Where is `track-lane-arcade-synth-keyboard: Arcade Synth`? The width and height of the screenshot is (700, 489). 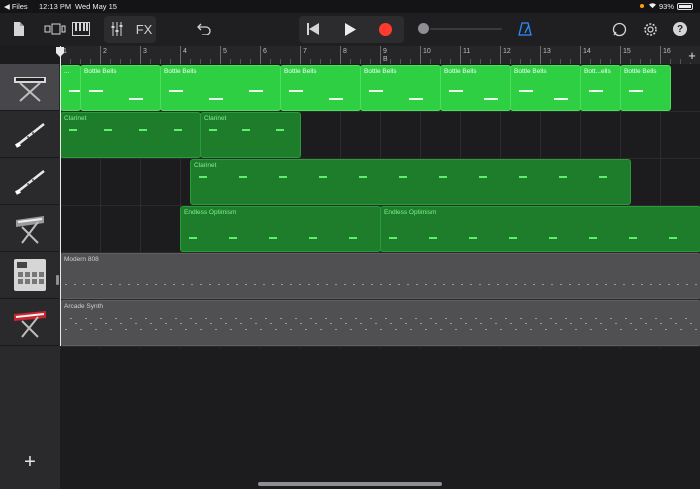
track-lane-arcade-synth-keyboard: Arcade Synth is located at coordinates (380, 323).